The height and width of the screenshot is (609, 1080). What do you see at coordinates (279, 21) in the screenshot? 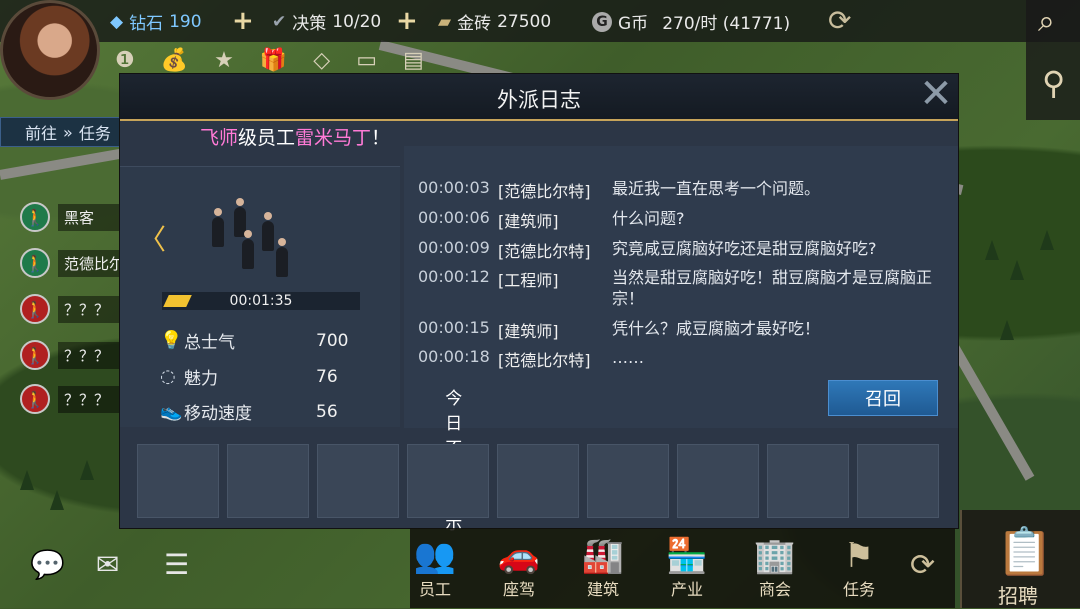
I see `check-icon: ✔` at bounding box center [279, 21].